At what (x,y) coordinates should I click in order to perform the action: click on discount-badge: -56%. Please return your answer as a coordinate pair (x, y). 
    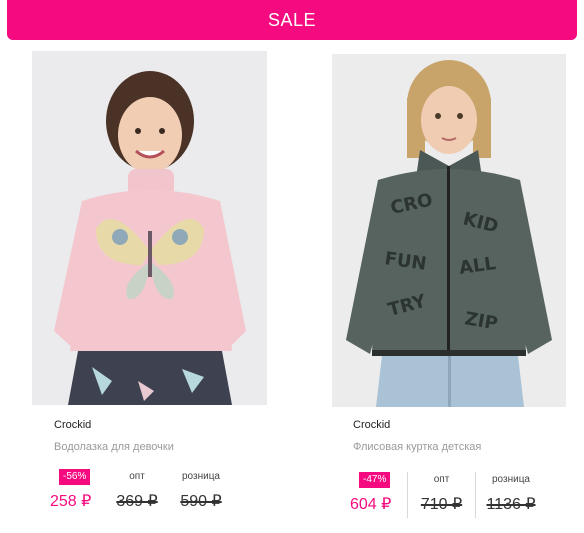
    Looking at the image, I should click on (75, 477).